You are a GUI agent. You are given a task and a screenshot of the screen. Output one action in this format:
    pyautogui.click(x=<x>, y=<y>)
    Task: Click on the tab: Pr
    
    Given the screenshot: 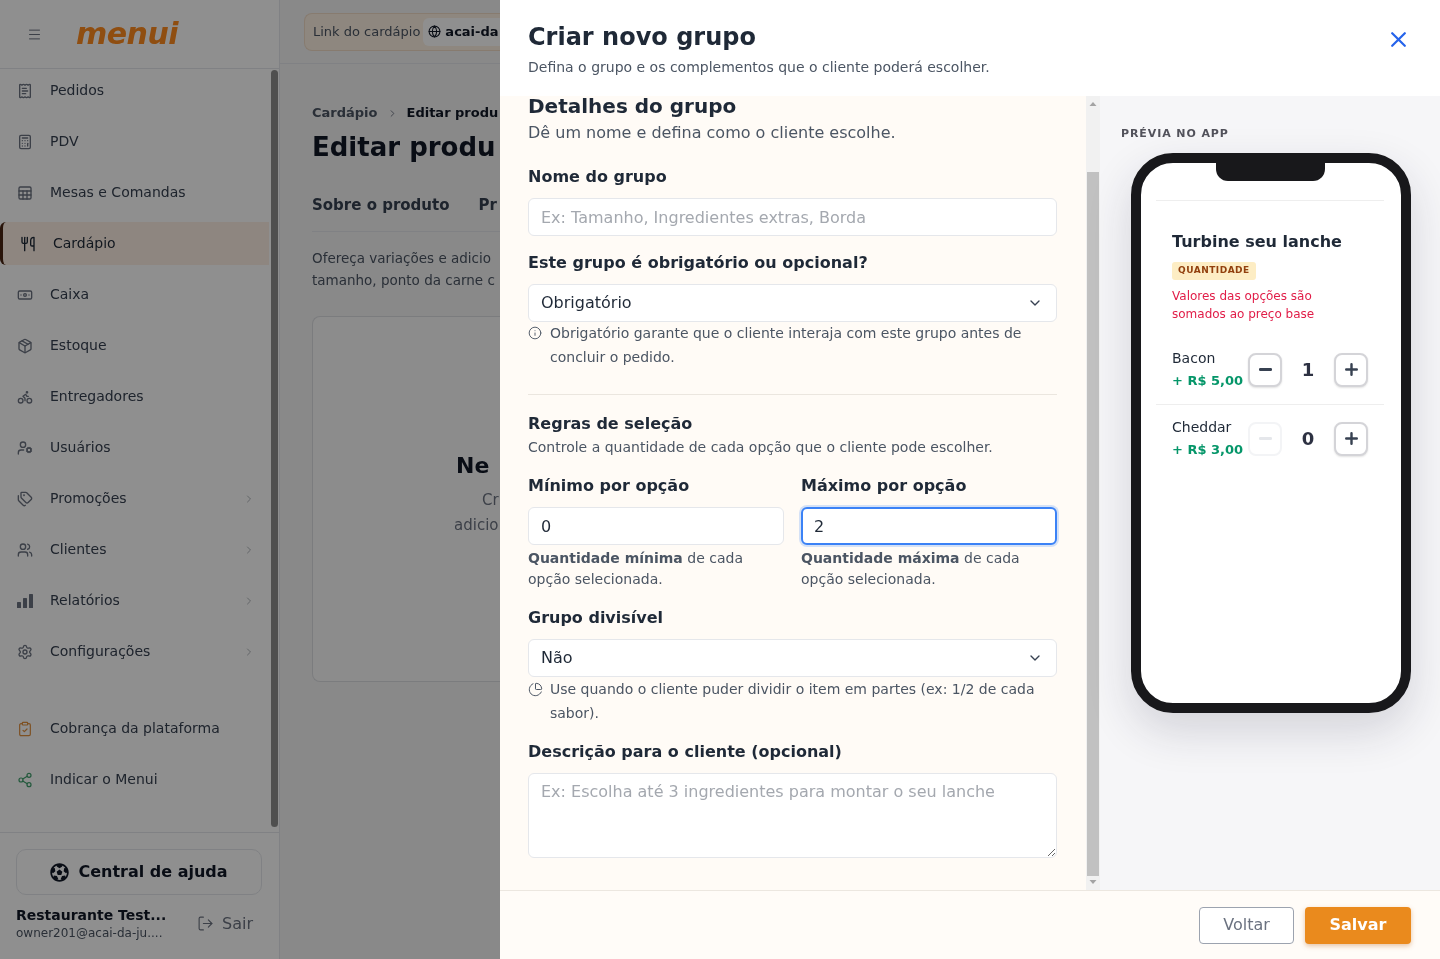 What is the action you would take?
    pyautogui.click(x=487, y=205)
    